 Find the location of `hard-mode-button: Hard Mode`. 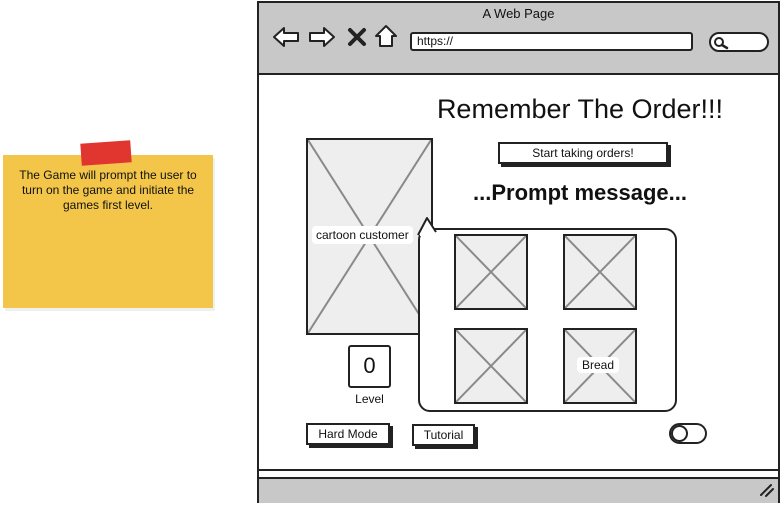

hard-mode-button: Hard Mode is located at coordinates (348, 434).